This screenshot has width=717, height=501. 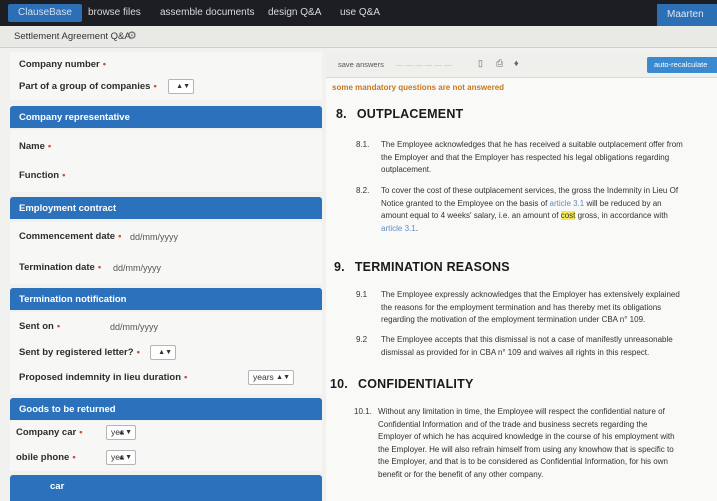 I want to click on question-commencement-date: Commencement date • dd/mm/yyyy, so click(x=166, y=237).